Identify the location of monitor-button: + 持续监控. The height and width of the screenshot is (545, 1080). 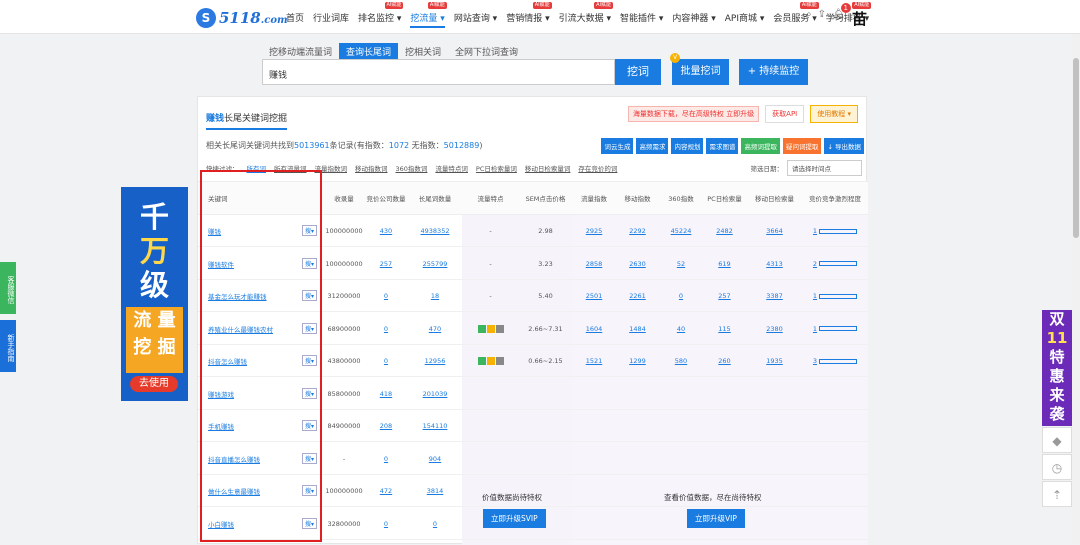
(773, 72).